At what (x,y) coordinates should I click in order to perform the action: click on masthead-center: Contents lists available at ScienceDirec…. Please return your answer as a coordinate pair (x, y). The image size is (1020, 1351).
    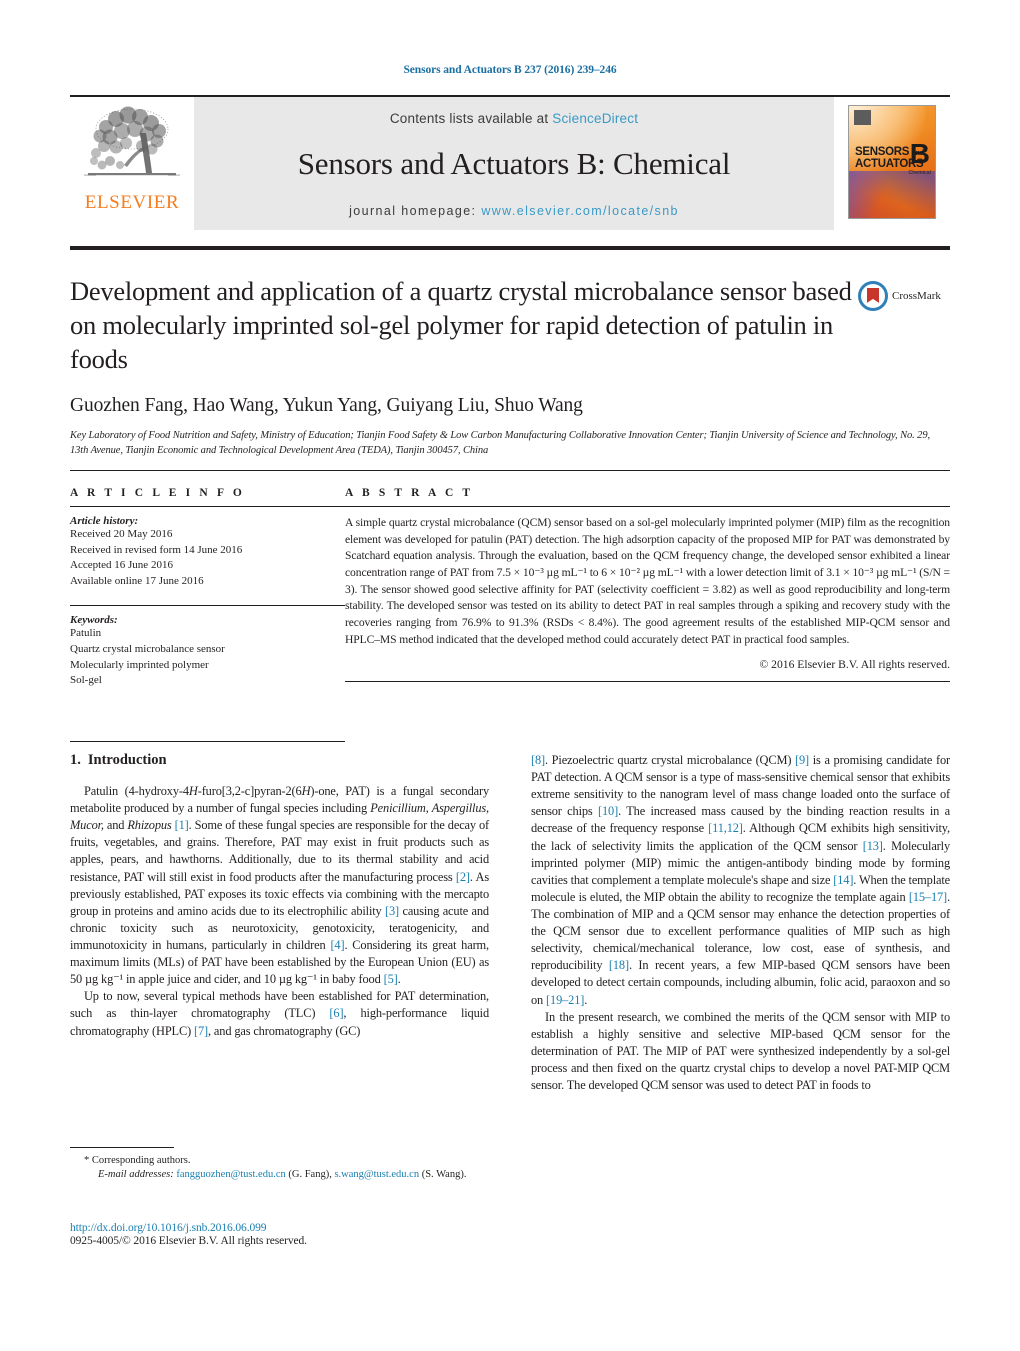
    Looking at the image, I should click on (514, 163).